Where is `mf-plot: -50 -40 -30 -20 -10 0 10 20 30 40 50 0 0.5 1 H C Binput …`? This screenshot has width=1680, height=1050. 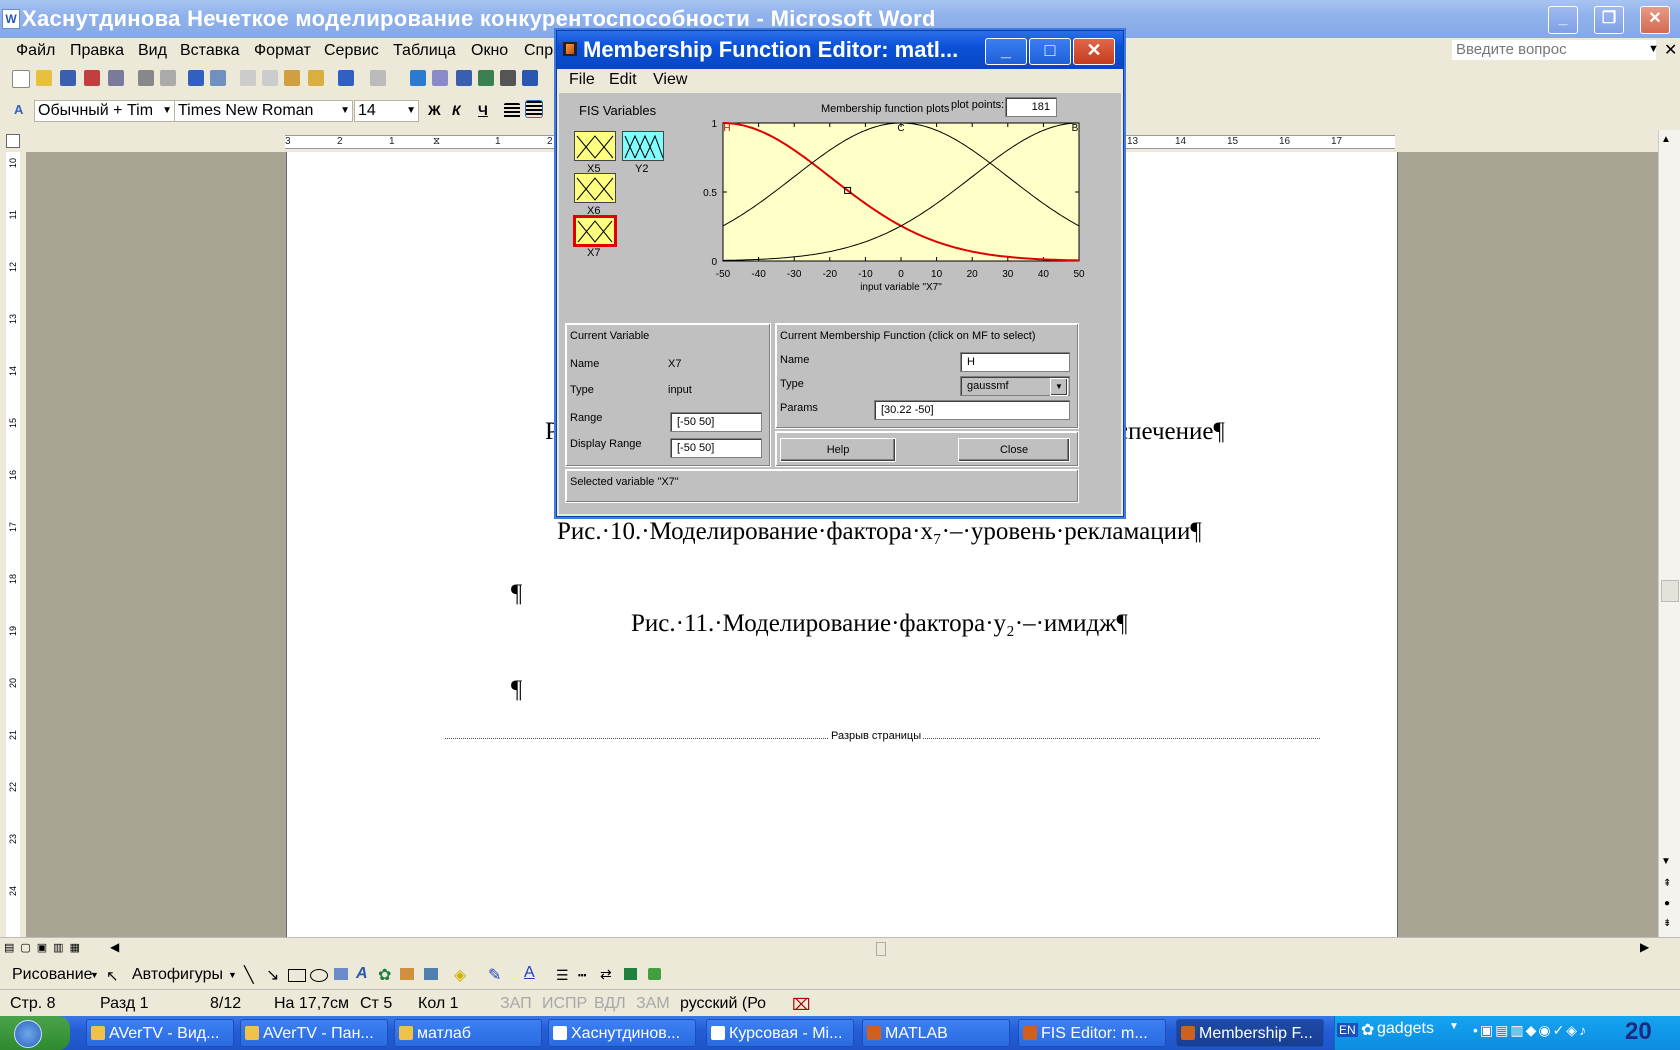
mf-plot: -50 -40 -30 -20 -10 0 10 20 30 40 50 0 0.5 1 H C Binput … is located at coordinates (899, 215).